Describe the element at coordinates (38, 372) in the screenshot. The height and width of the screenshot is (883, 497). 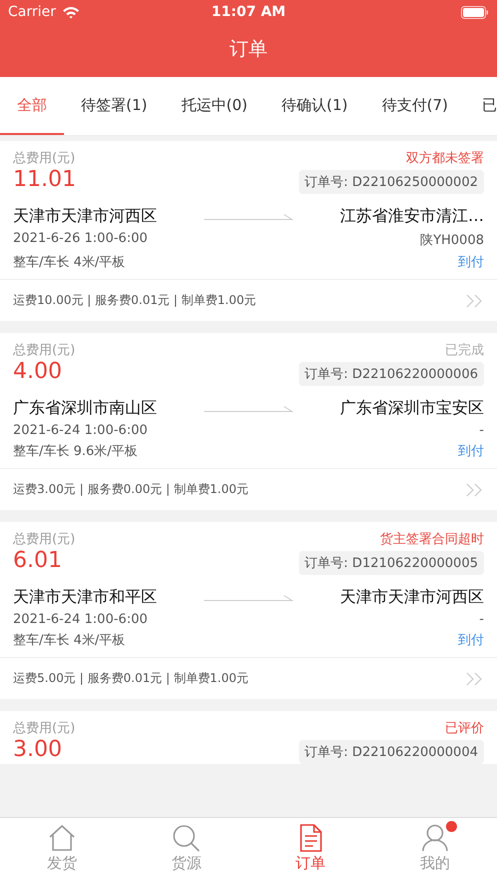
I see `total-amount: 4.00` at that location.